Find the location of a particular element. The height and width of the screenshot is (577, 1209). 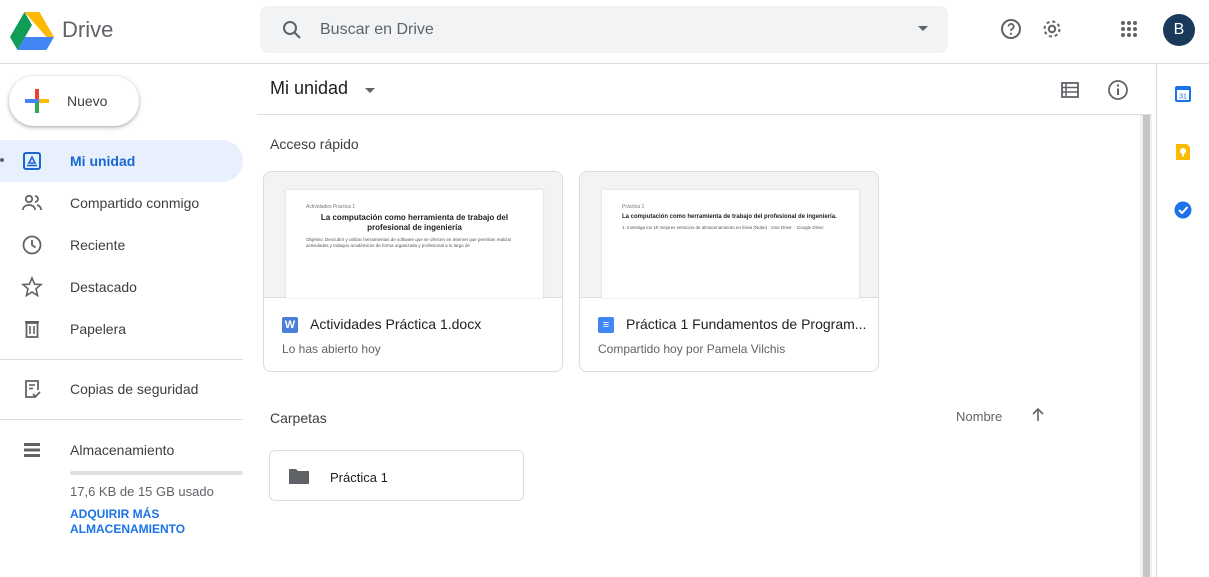

folder-item: Práctica 1 is located at coordinates (396, 475).